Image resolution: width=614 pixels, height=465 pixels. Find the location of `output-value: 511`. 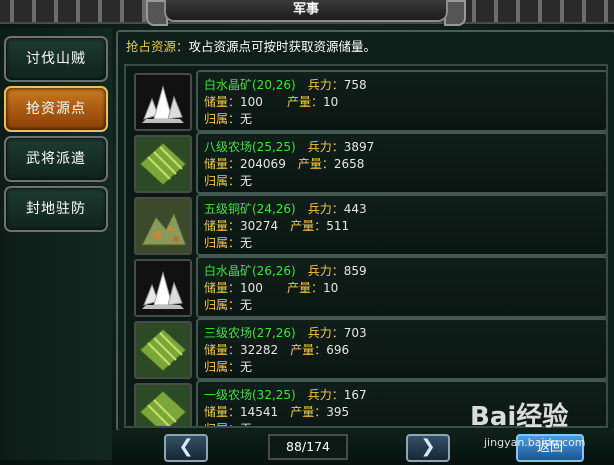

output-value: 511 is located at coordinates (338, 226).